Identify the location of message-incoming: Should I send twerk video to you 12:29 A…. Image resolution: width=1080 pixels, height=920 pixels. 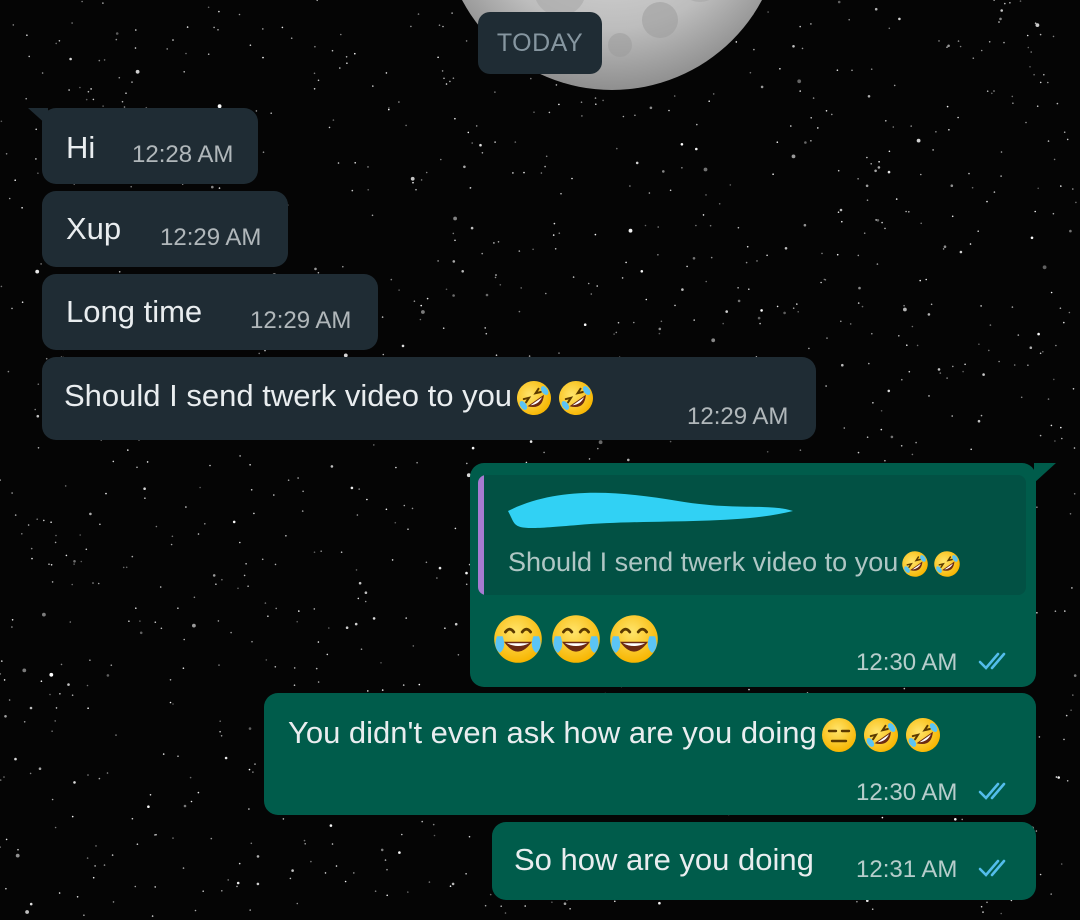
(429, 398).